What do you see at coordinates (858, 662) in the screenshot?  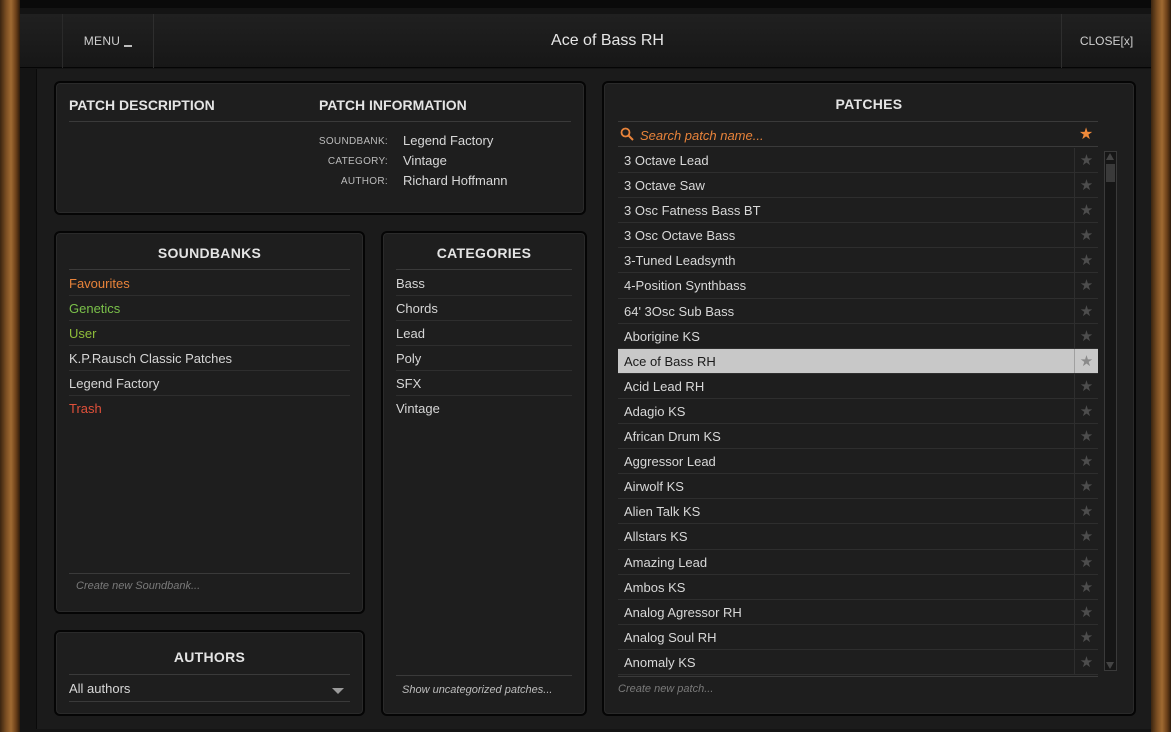 I see `patch-row: Anomaly KS ★` at bounding box center [858, 662].